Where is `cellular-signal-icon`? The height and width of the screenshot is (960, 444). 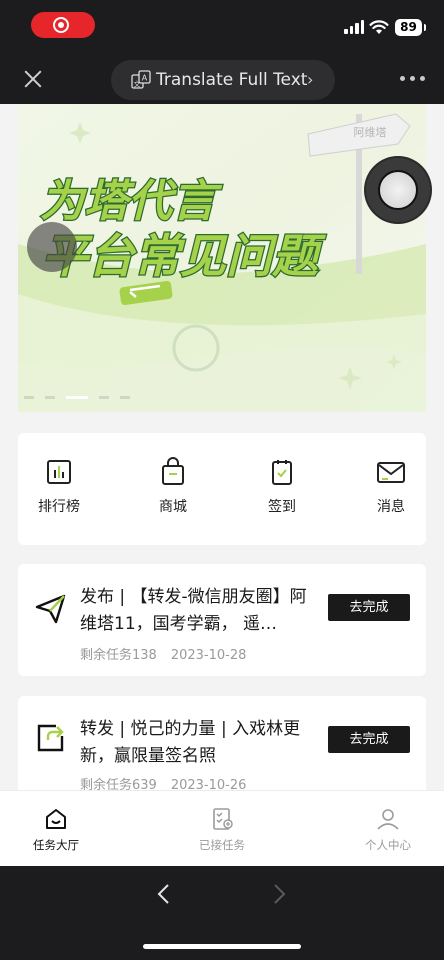 cellular-signal-icon is located at coordinates (355, 27).